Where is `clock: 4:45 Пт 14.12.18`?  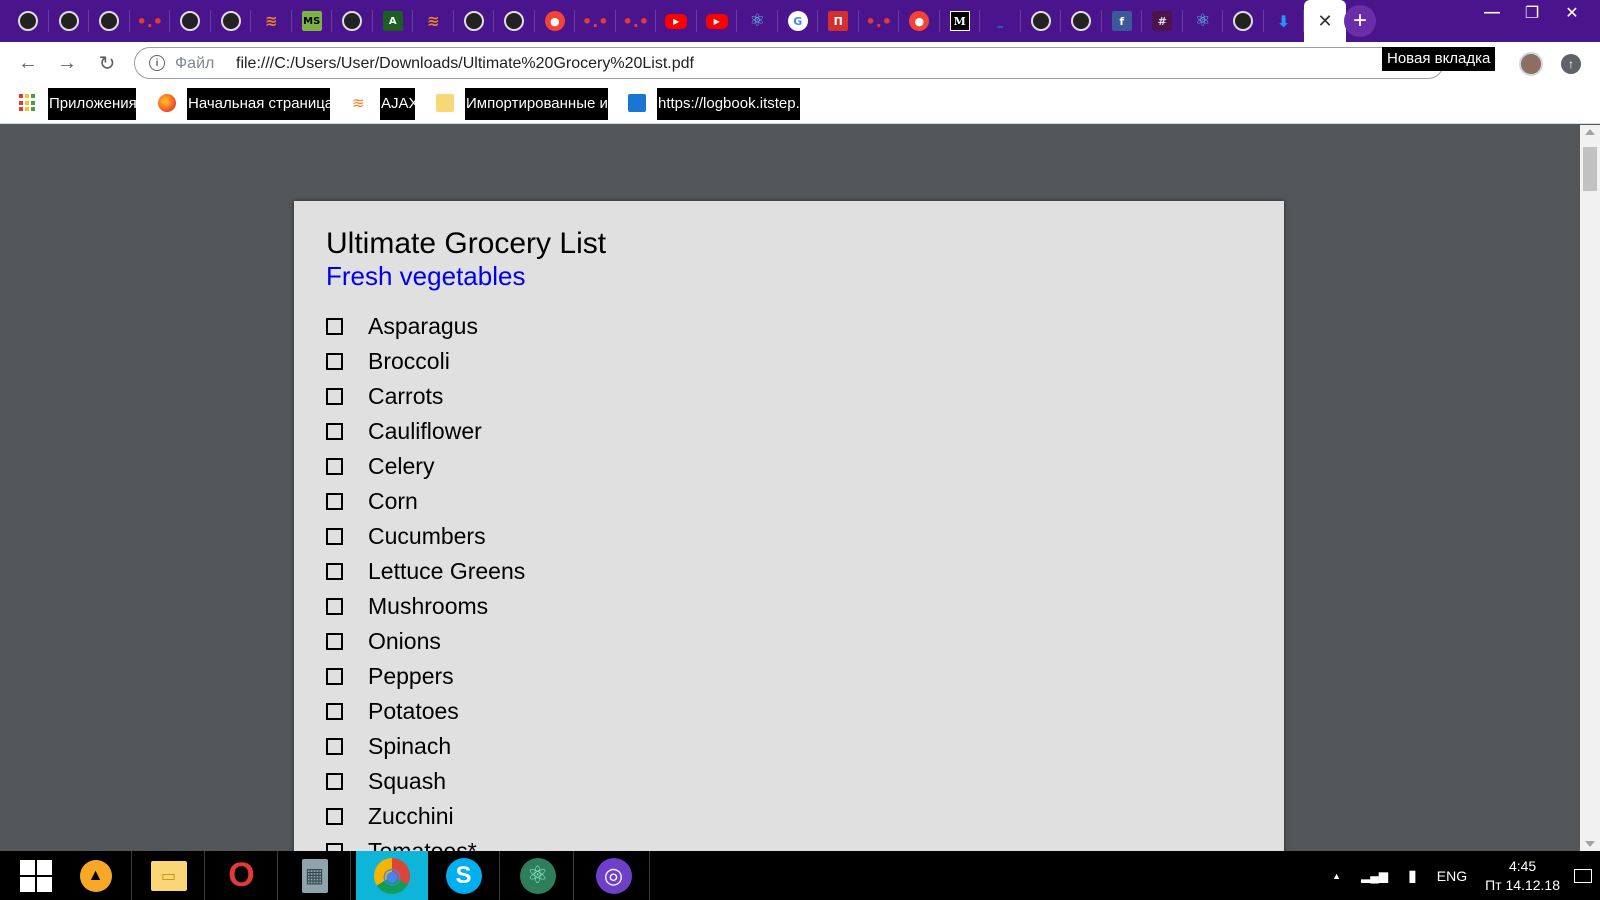
clock: 4:45 Пт 14.12.18 is located at coordinates (1522, 876).